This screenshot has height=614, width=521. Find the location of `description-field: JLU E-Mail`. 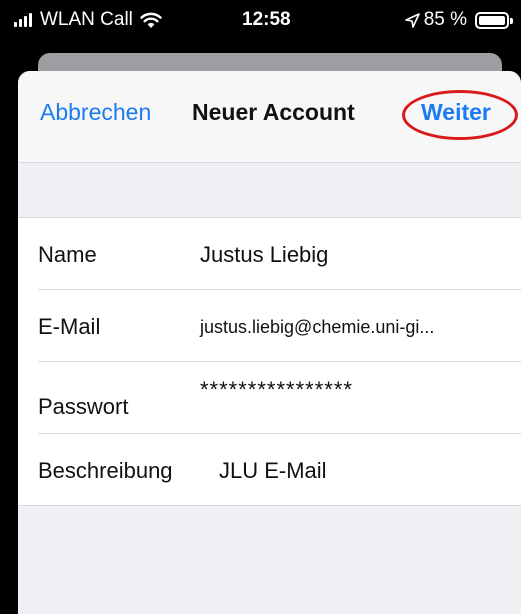

description-field: JLU E-Mail is located at coordinates (273, 471).